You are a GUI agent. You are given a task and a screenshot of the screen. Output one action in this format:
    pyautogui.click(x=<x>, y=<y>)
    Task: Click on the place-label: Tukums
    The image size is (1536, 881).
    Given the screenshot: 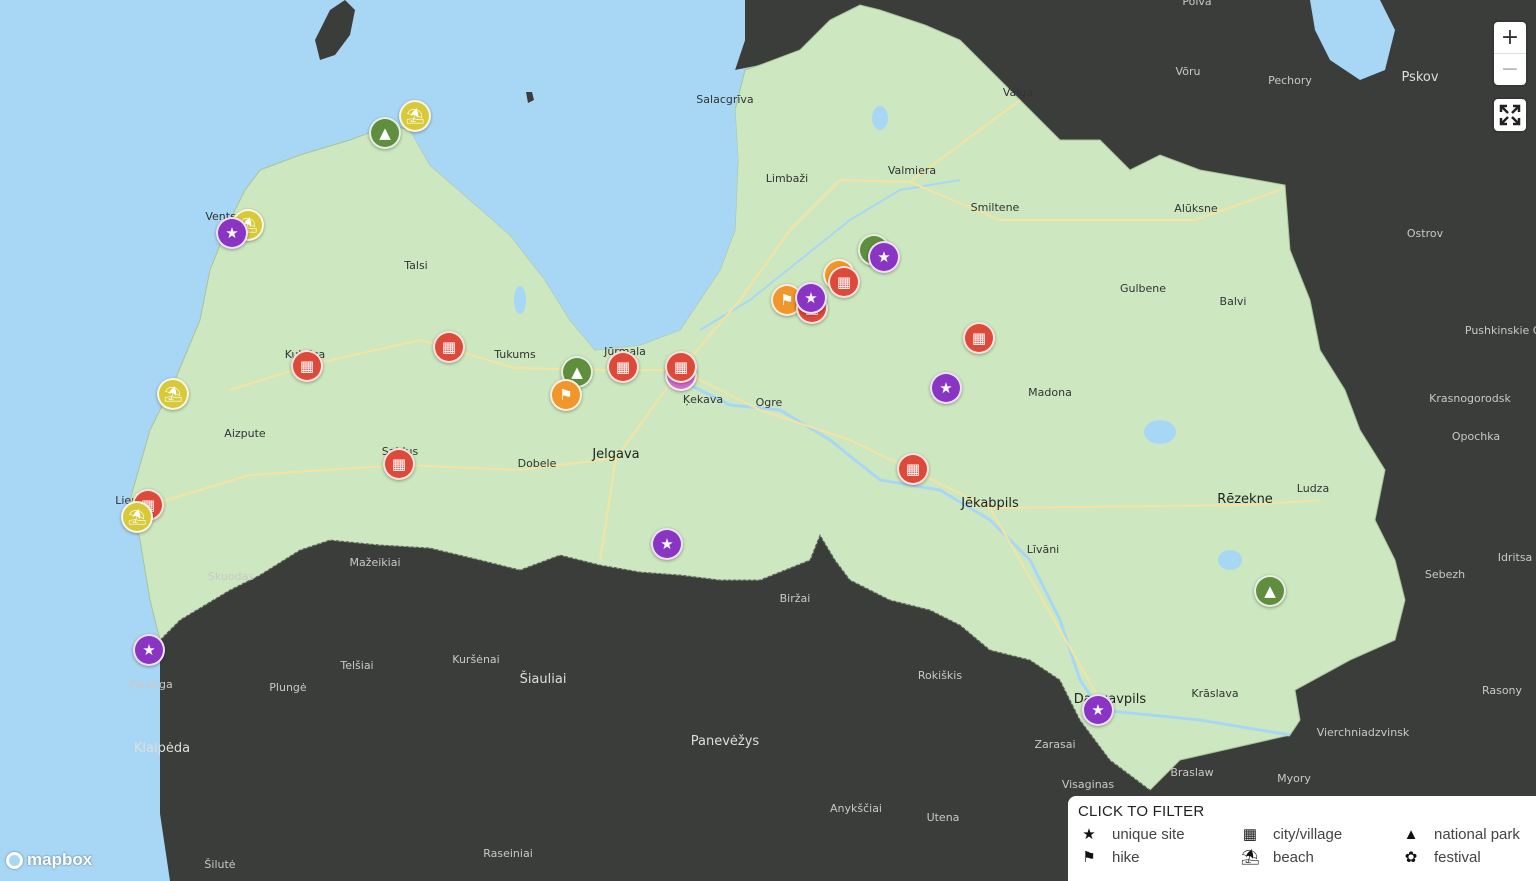 What is the action you would take?
    pyautogui.click(x=514, y=354)
    